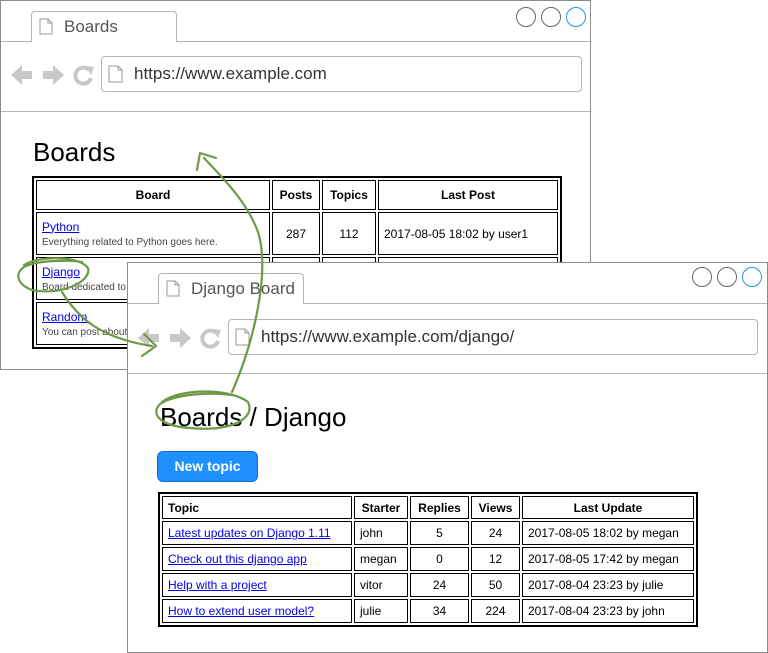 The width and height of the screenshot is (768, 653). What do you see at coordinates (495, 533) in the screenshot?
I see `views-count: 24` at bounding box center [495, 533].